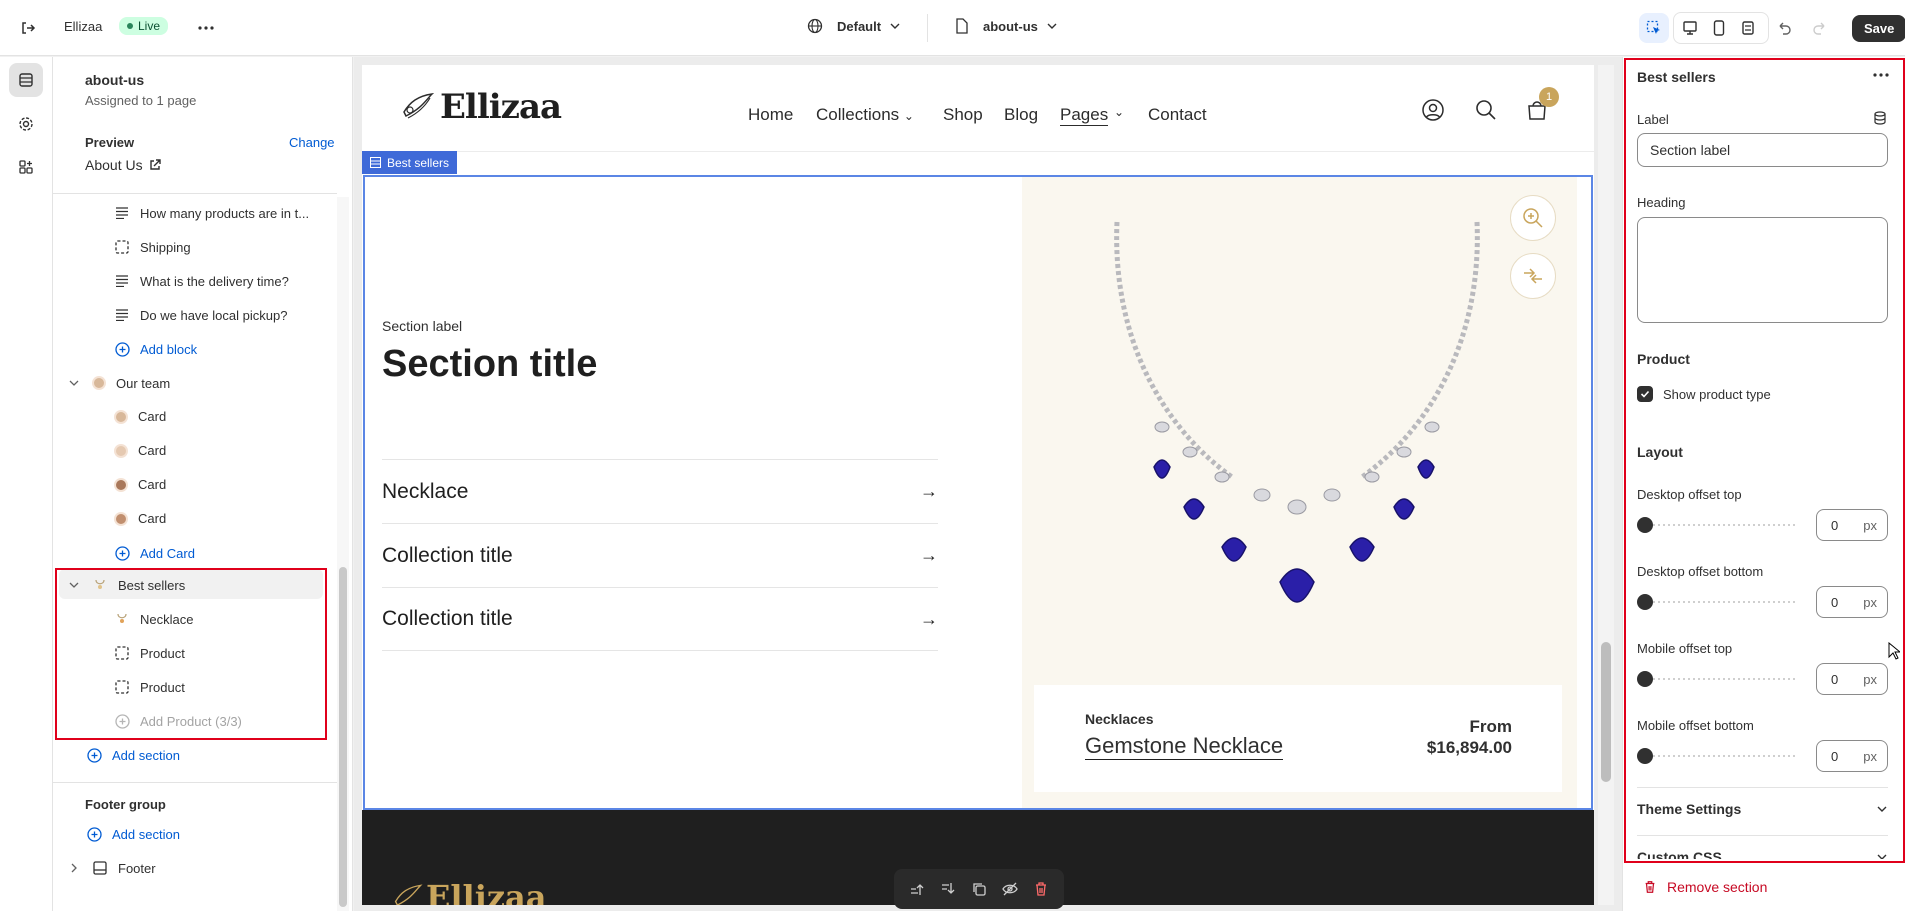 This screenshot has height=911, width=1905. I want to click on cart-count-badge: 1, so click(1549, 97).